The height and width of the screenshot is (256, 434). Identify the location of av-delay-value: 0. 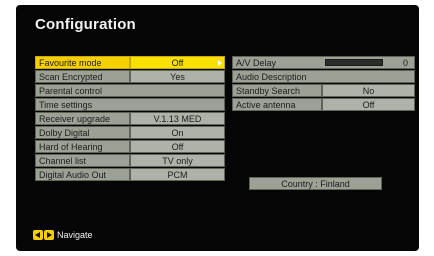
(405, 63).